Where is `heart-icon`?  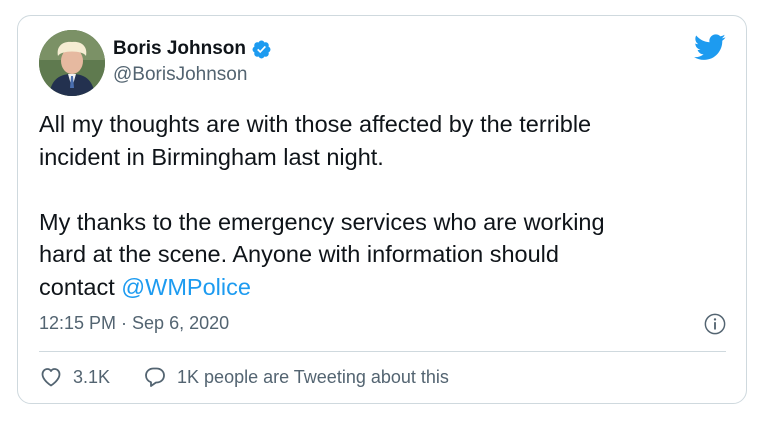 heart-icon is located at coordinates (51, 377).